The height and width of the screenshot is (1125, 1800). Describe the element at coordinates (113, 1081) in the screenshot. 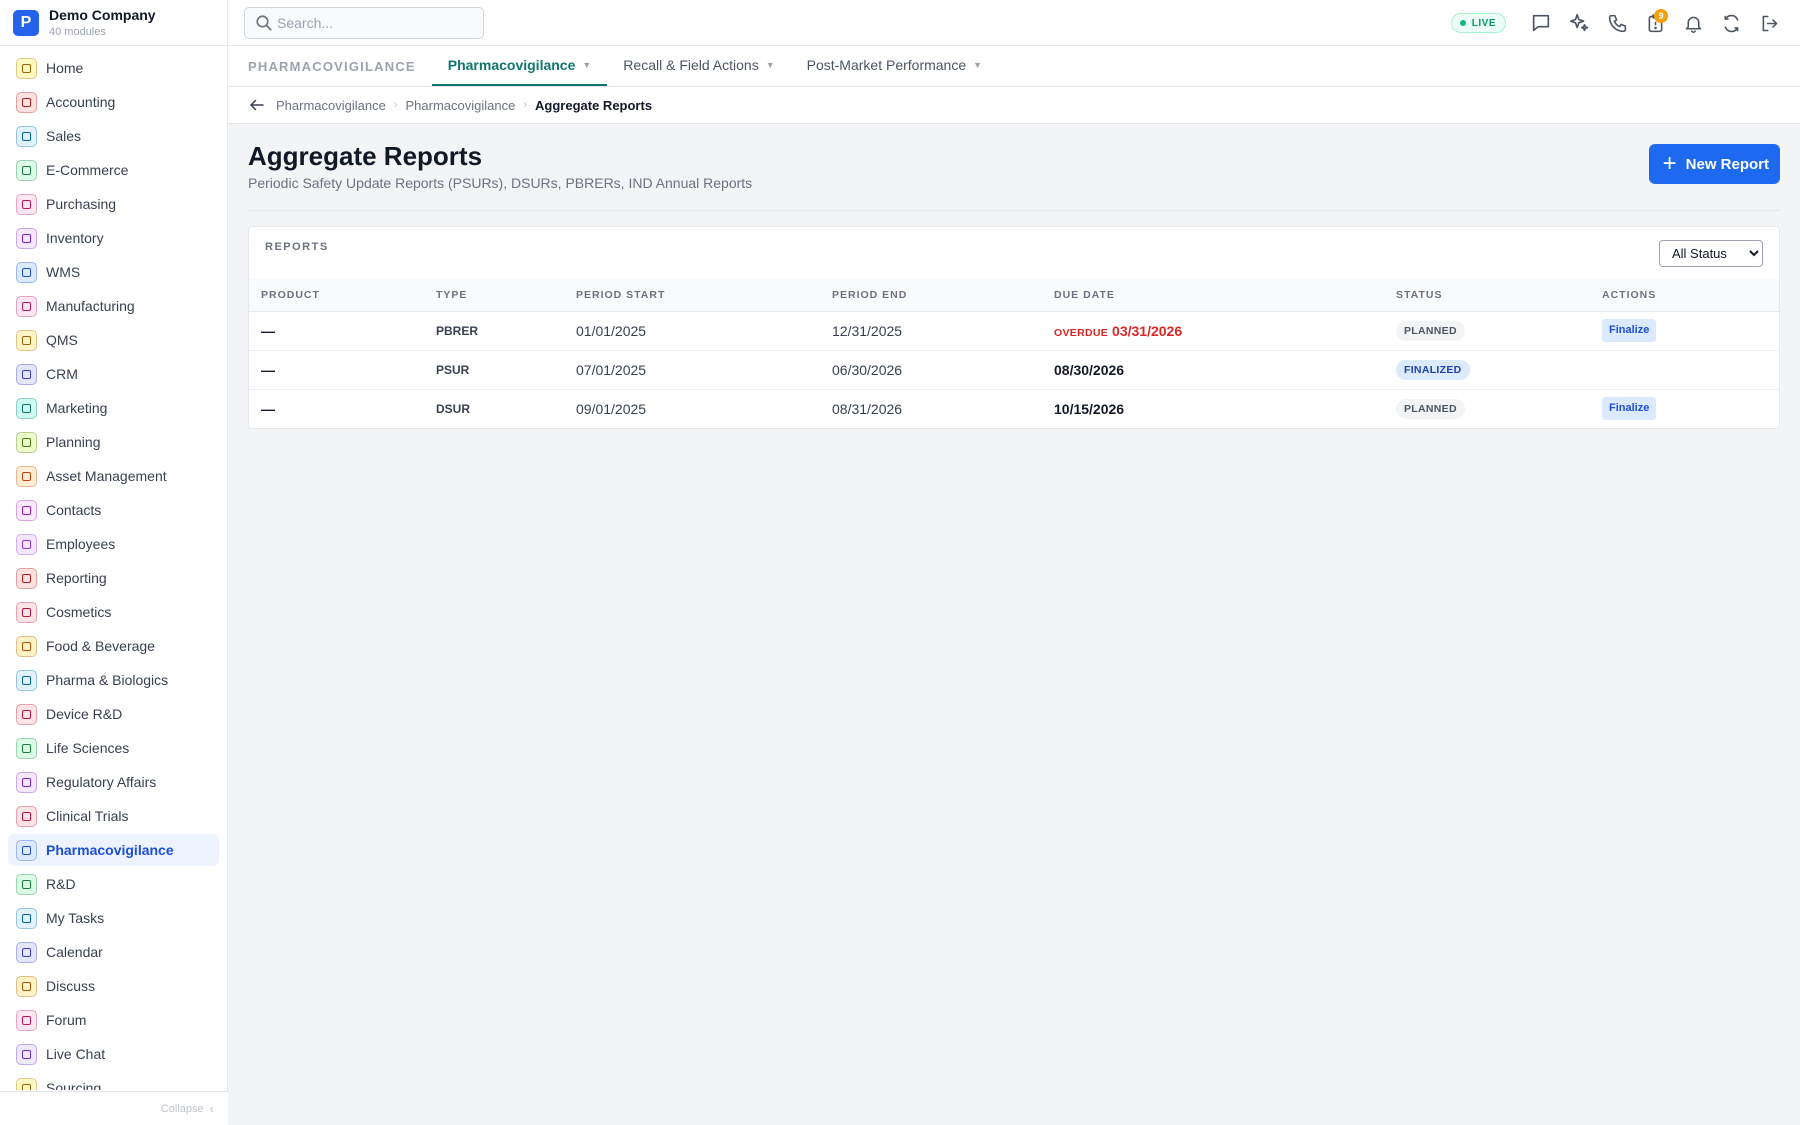

I see `sidebar-item-sourcing: Sourcing` at that location.